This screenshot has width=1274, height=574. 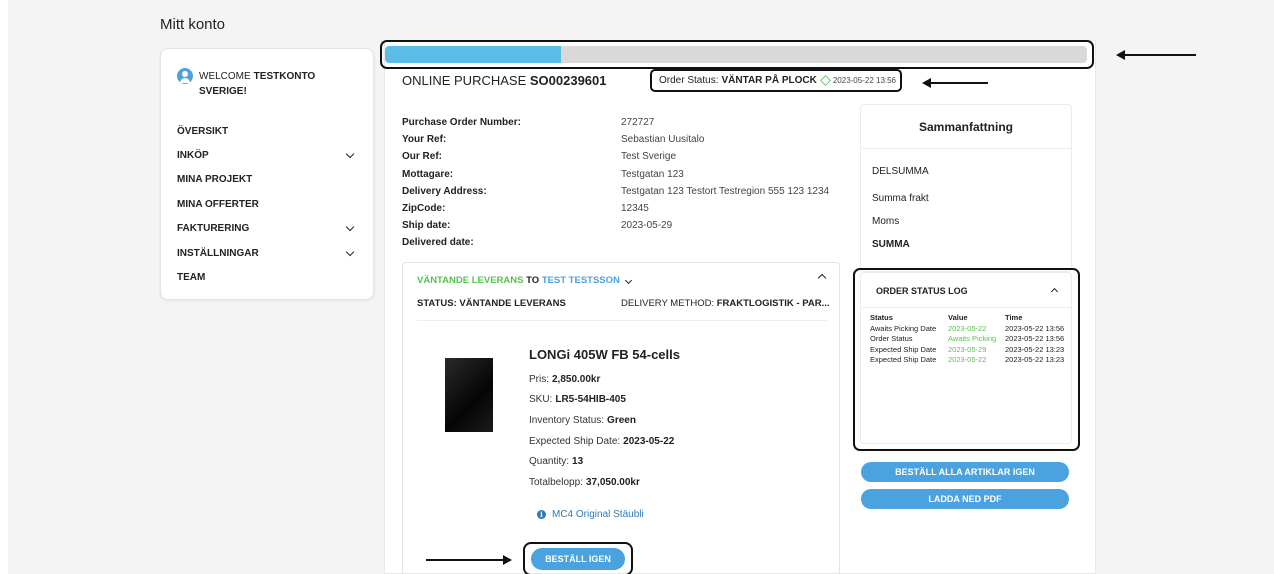 What do you see at coordinates (965, 499) in the screenshot?
I see `download-pdf-button: LADDA NED PDF` at bounding box center [965, 499].